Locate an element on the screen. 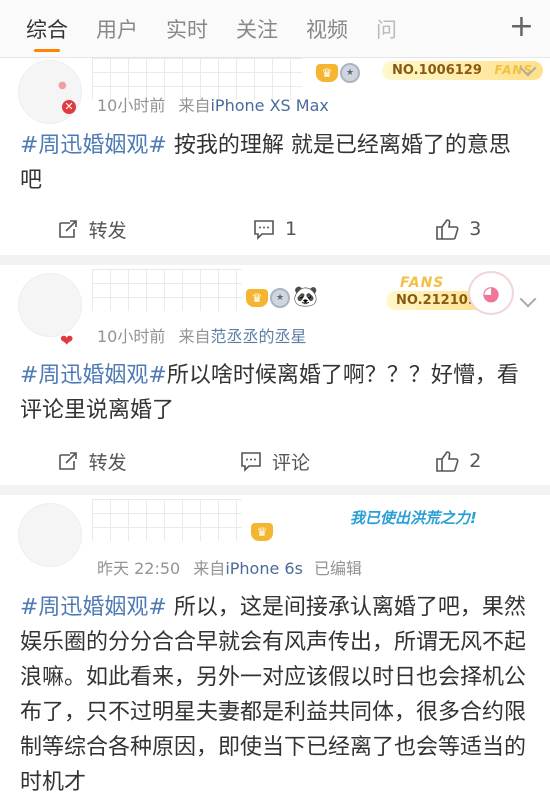  chevron-down-icon is located at coordinates (528, 299).